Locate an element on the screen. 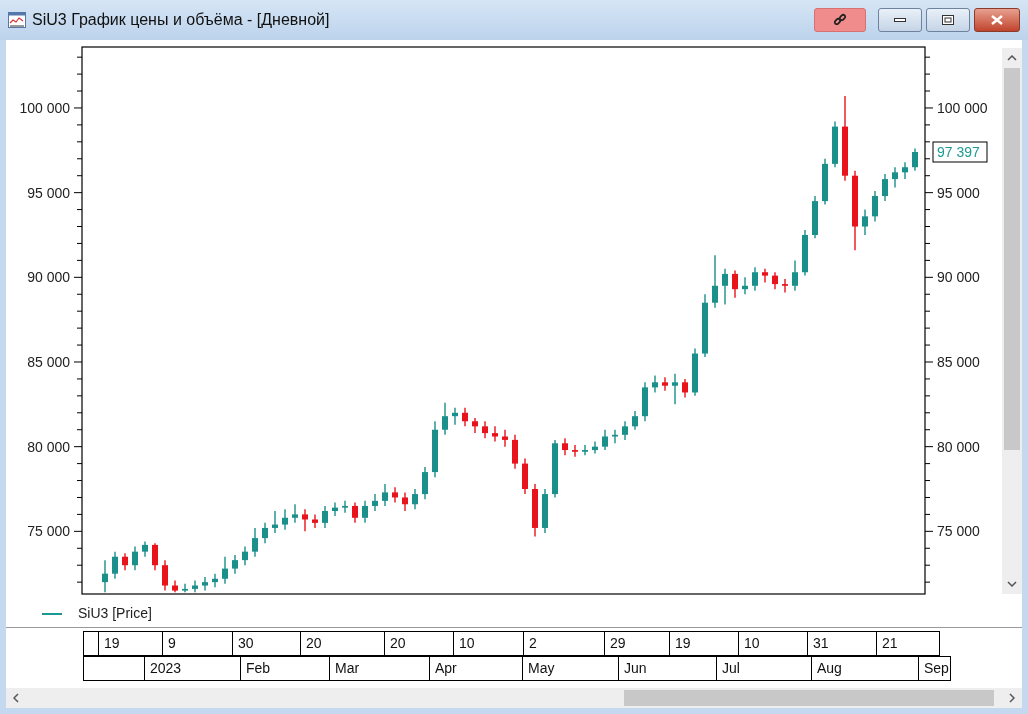  month-label: May is located at coordinates (571, 668).